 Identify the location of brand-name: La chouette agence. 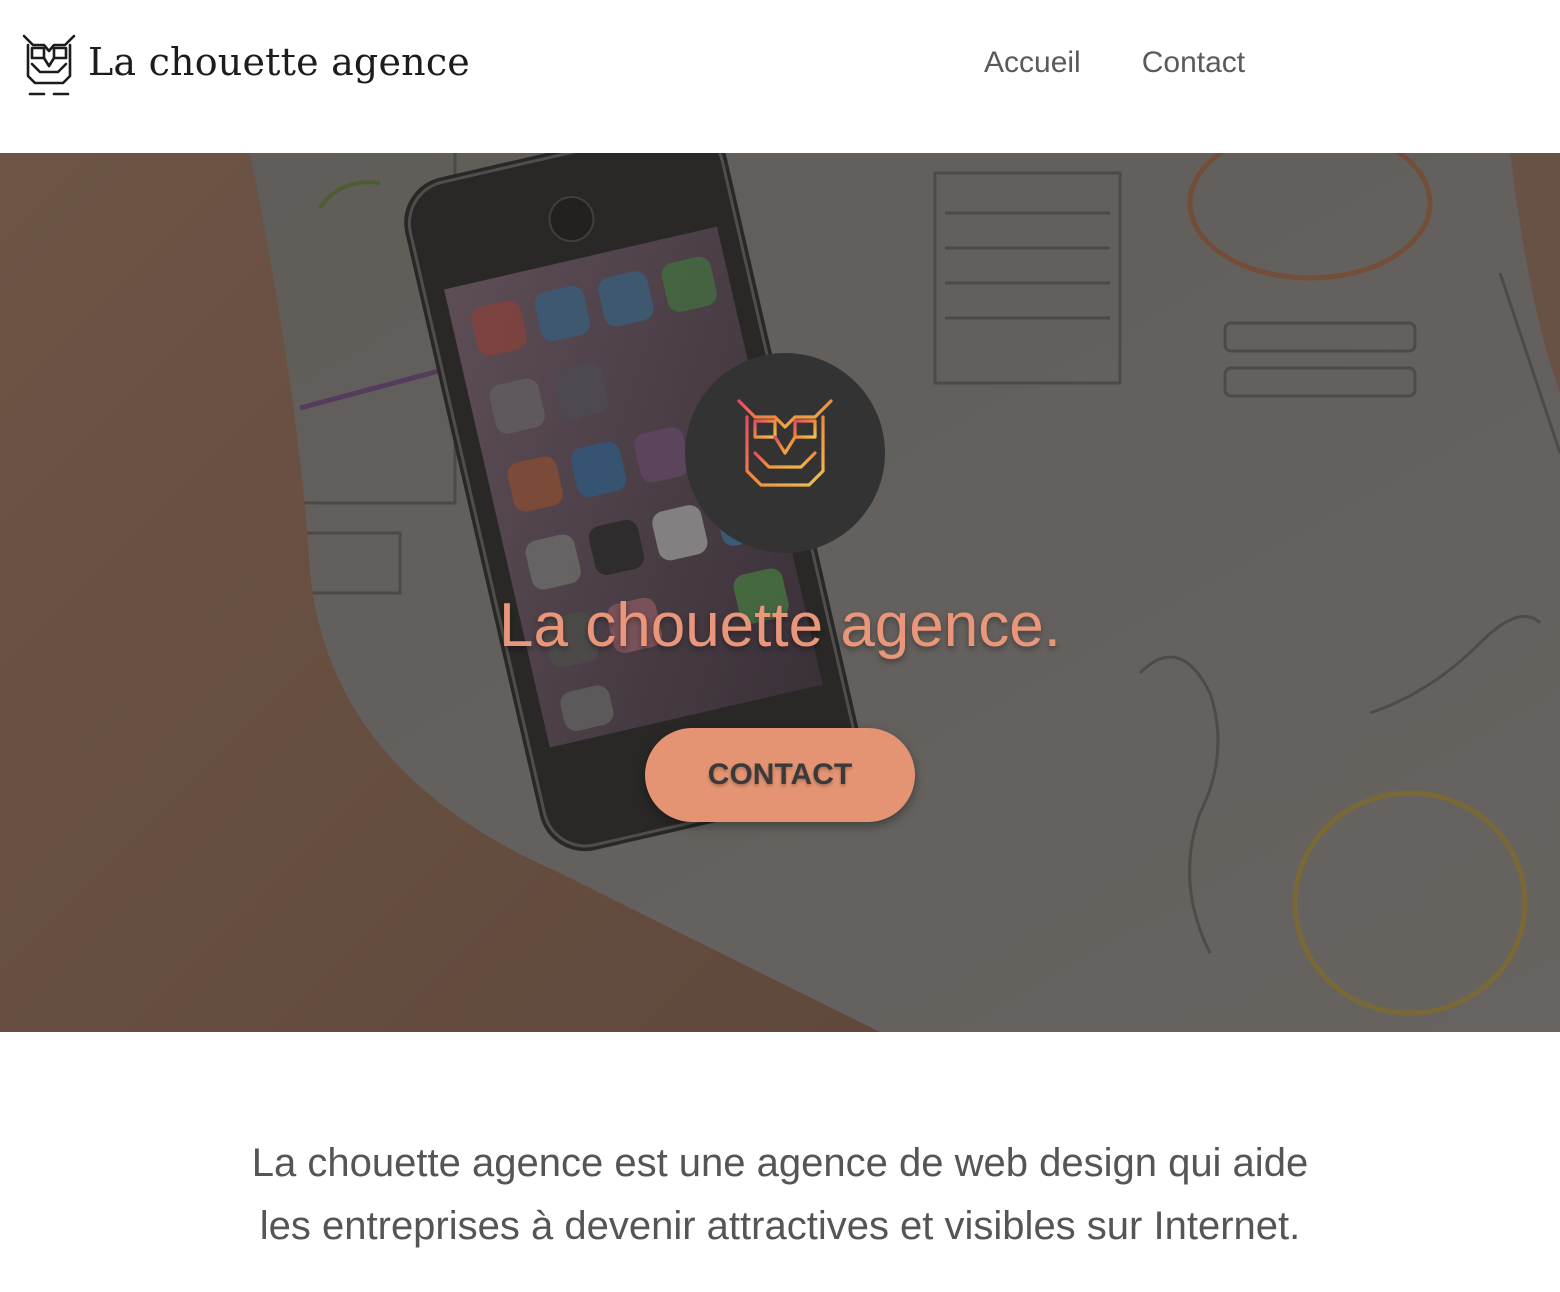
(279, 62).